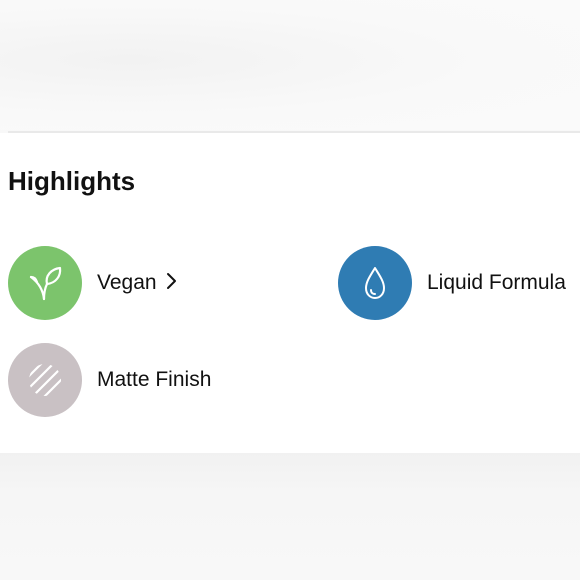 The height and width of the screenshot is (580, 580). I want to click on liquid-formula-badge, so click(375, 283).